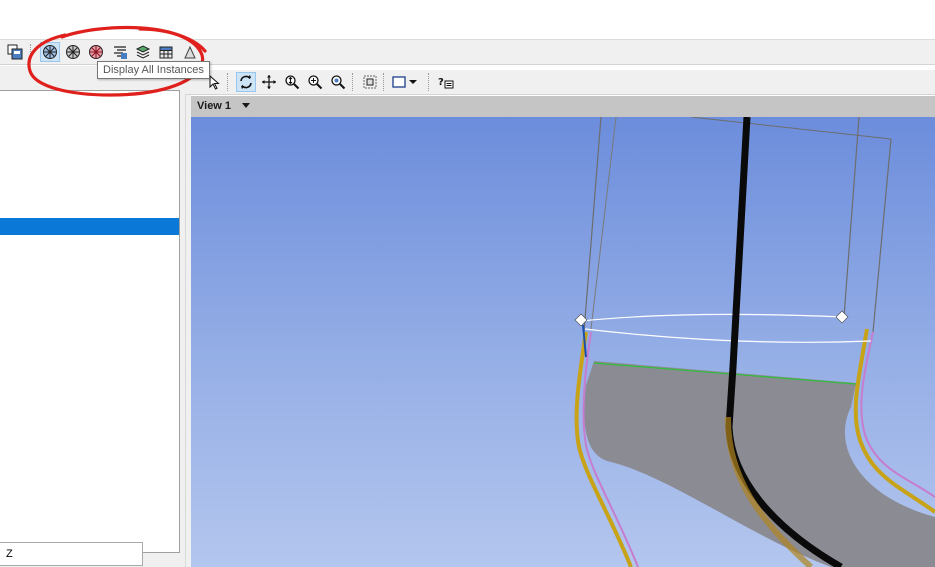  Describe the element at coordinates (563, 106) in the screenshot. I see `view-header: View 1` at that location.